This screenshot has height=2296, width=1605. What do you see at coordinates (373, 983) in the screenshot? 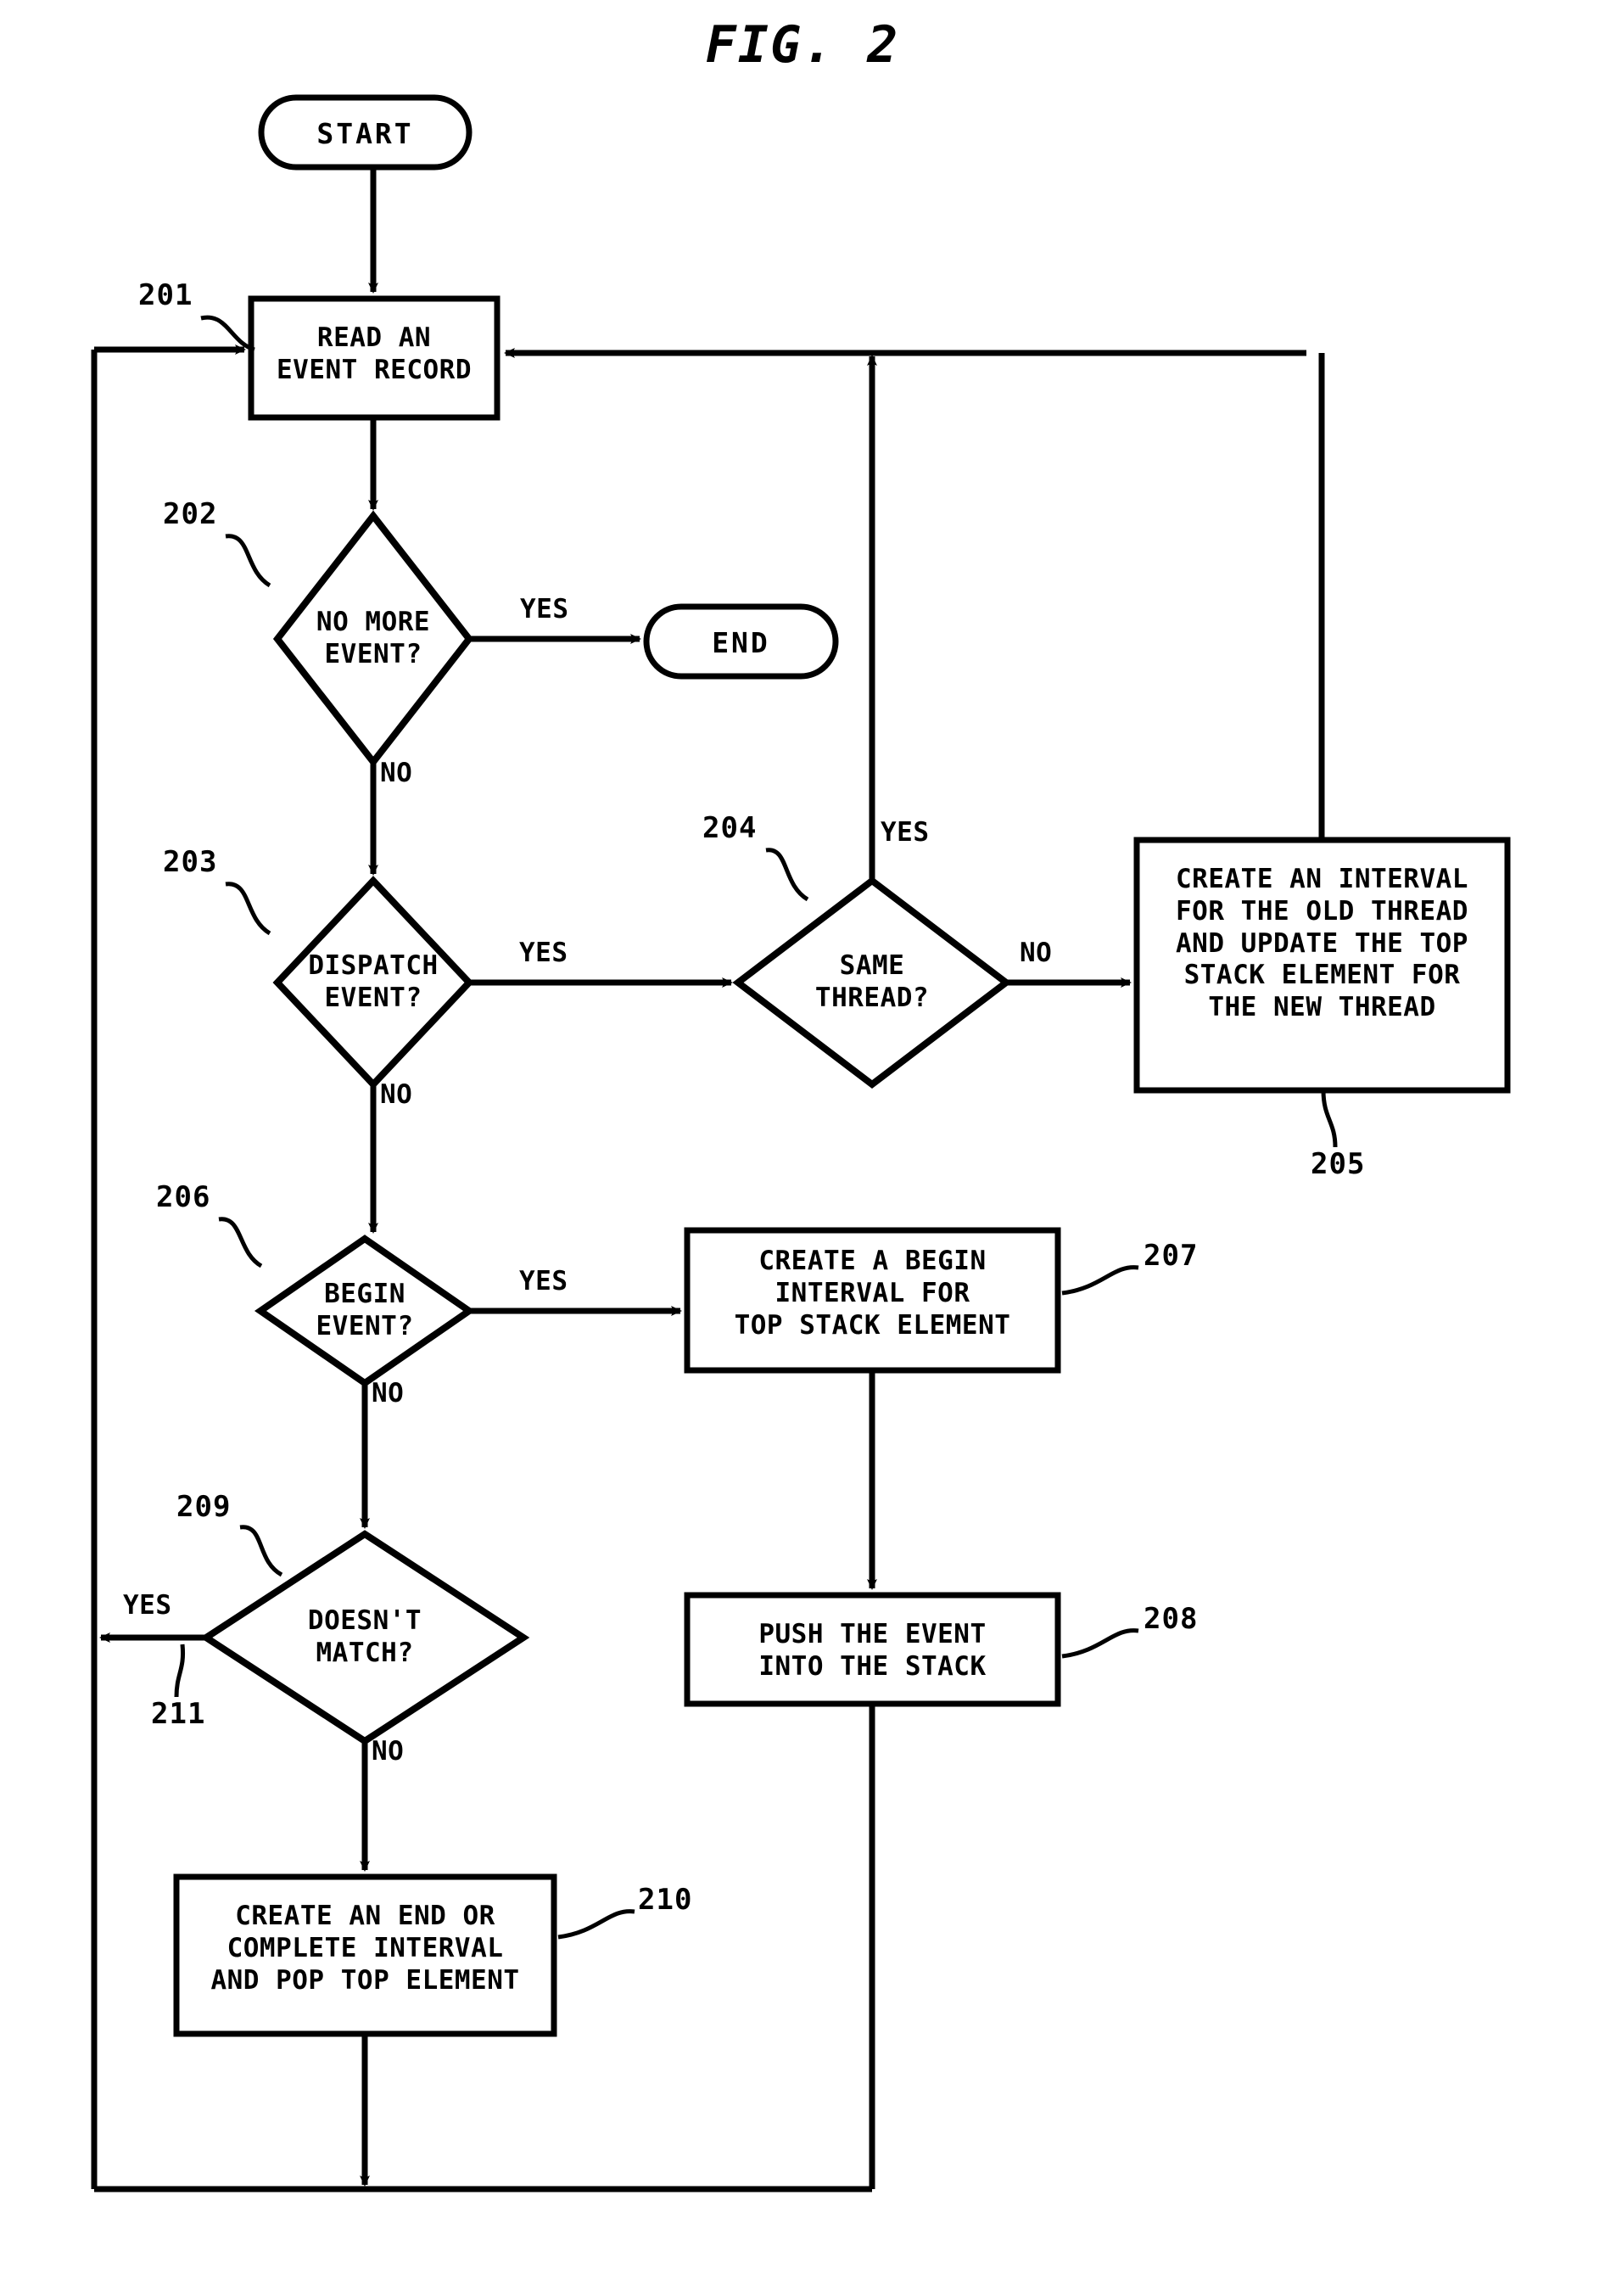
I see `node-203-shape` at bounding box center [373, 983].